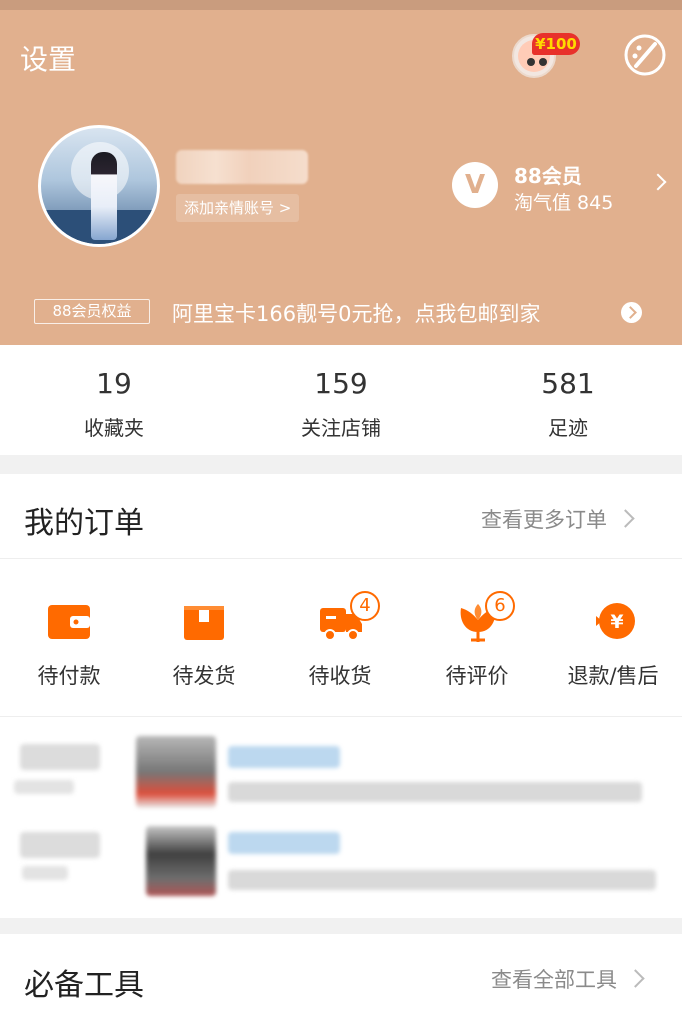 Image resolution: width=682 pixels, height=1020 pixels. What do you see at coordinates (365, 606) in the screenshot?
I see `badge-count: 4` at bounding box center [365, 606].